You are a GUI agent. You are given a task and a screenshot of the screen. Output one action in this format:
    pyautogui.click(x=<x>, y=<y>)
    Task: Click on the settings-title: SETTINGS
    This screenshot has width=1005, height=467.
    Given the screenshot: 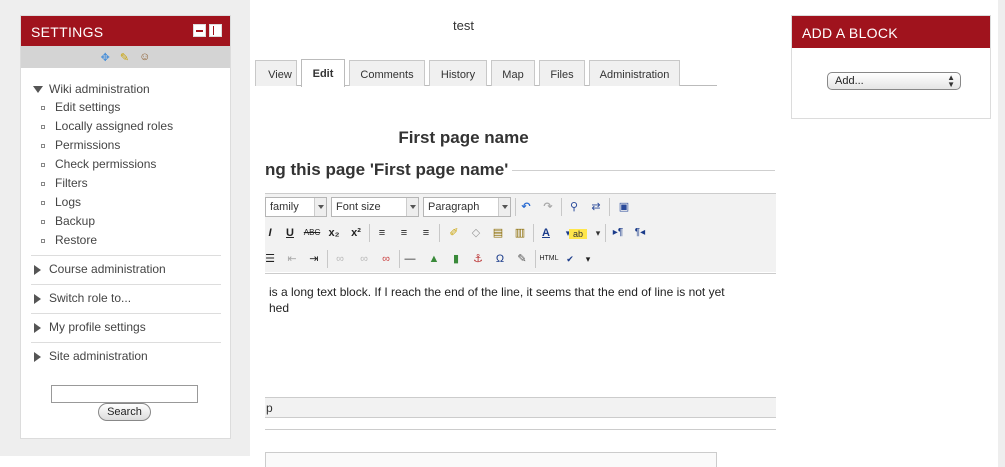 What is the action you would take?
    pyautogui.click(x=67, y=32)
    